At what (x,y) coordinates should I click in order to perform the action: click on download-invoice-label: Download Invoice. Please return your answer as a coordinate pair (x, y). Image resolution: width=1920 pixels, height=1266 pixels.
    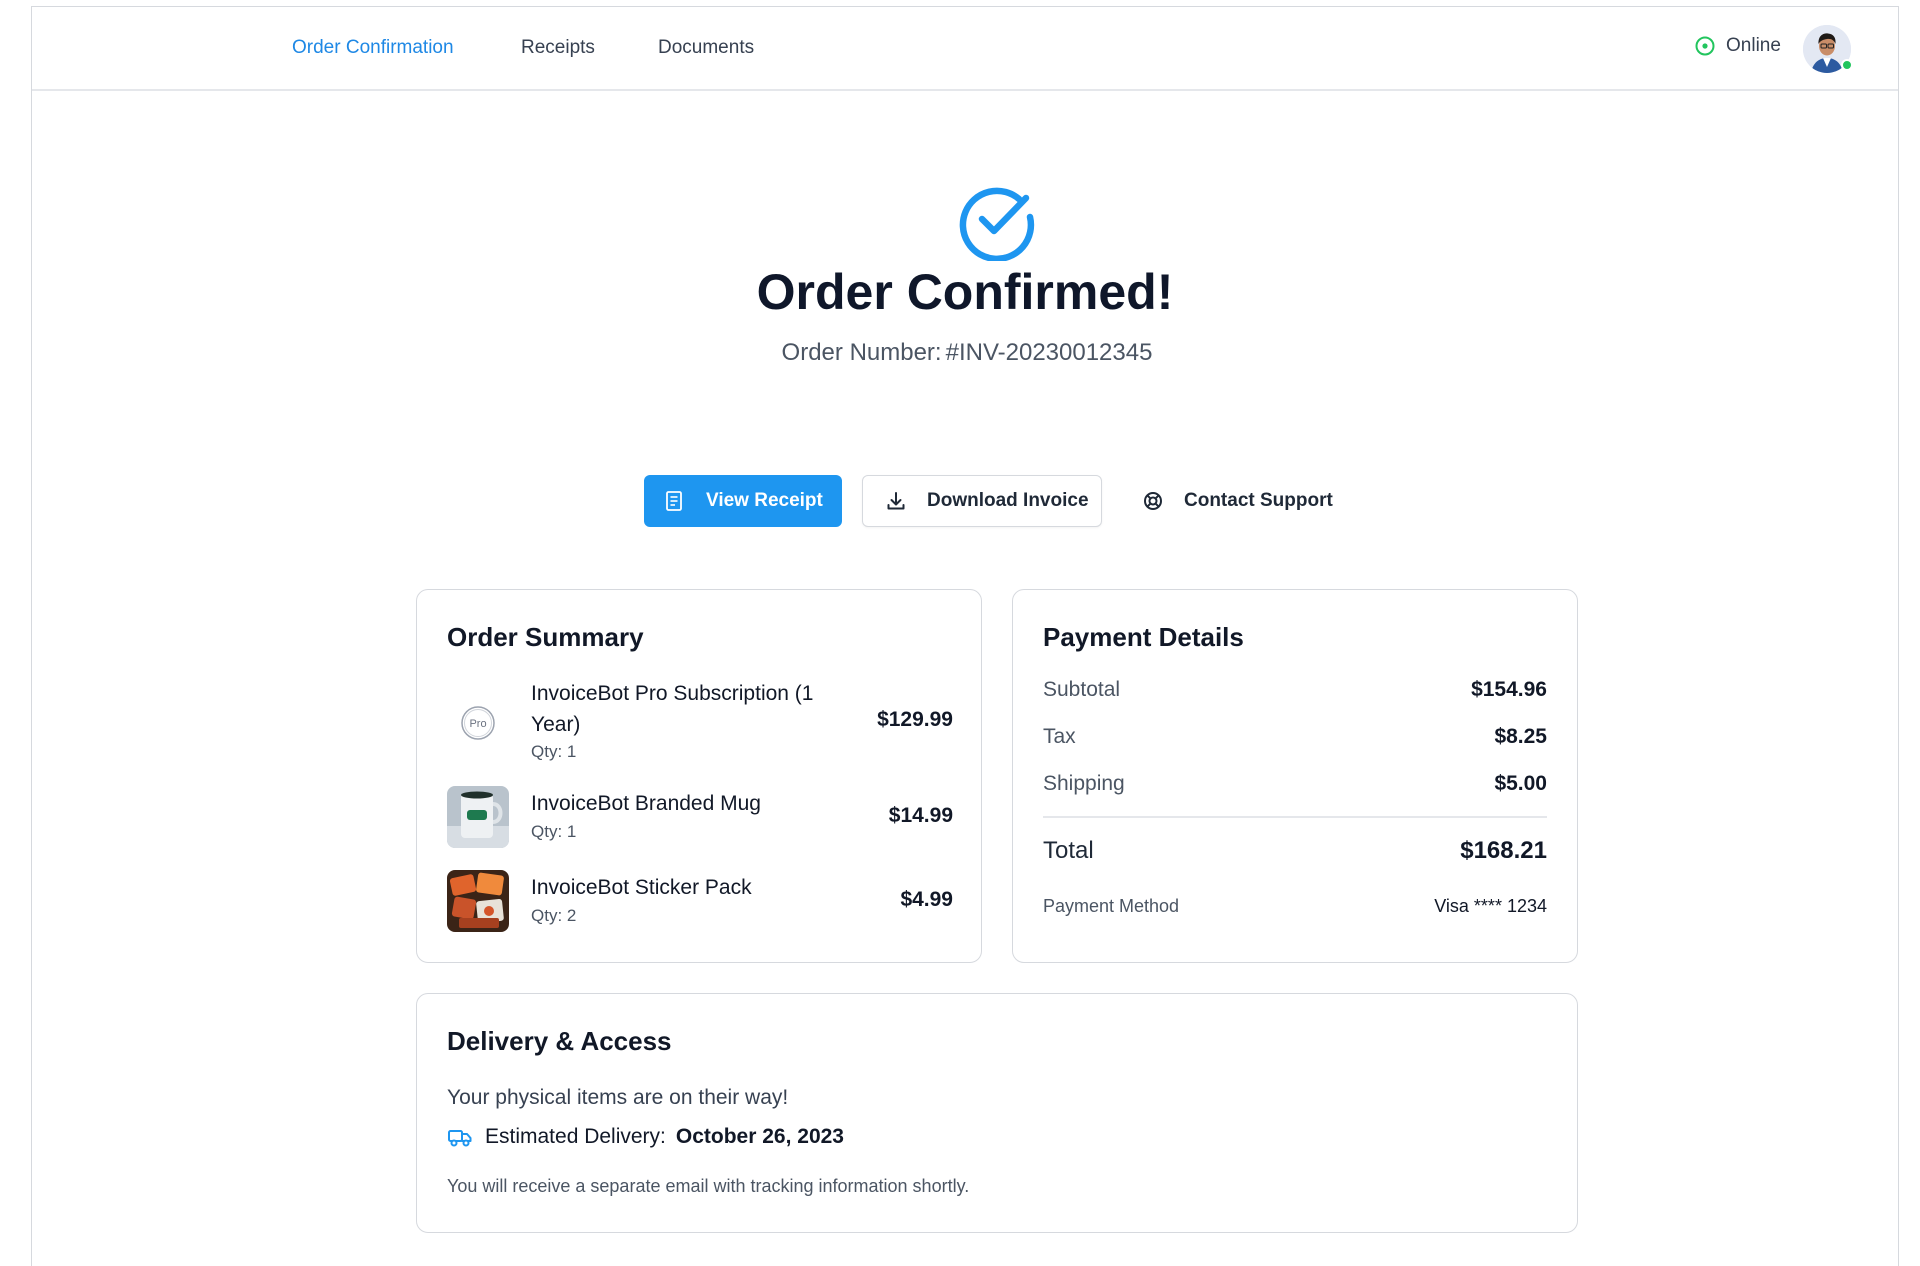
    Looking at the image, I should click on (1008, 500).